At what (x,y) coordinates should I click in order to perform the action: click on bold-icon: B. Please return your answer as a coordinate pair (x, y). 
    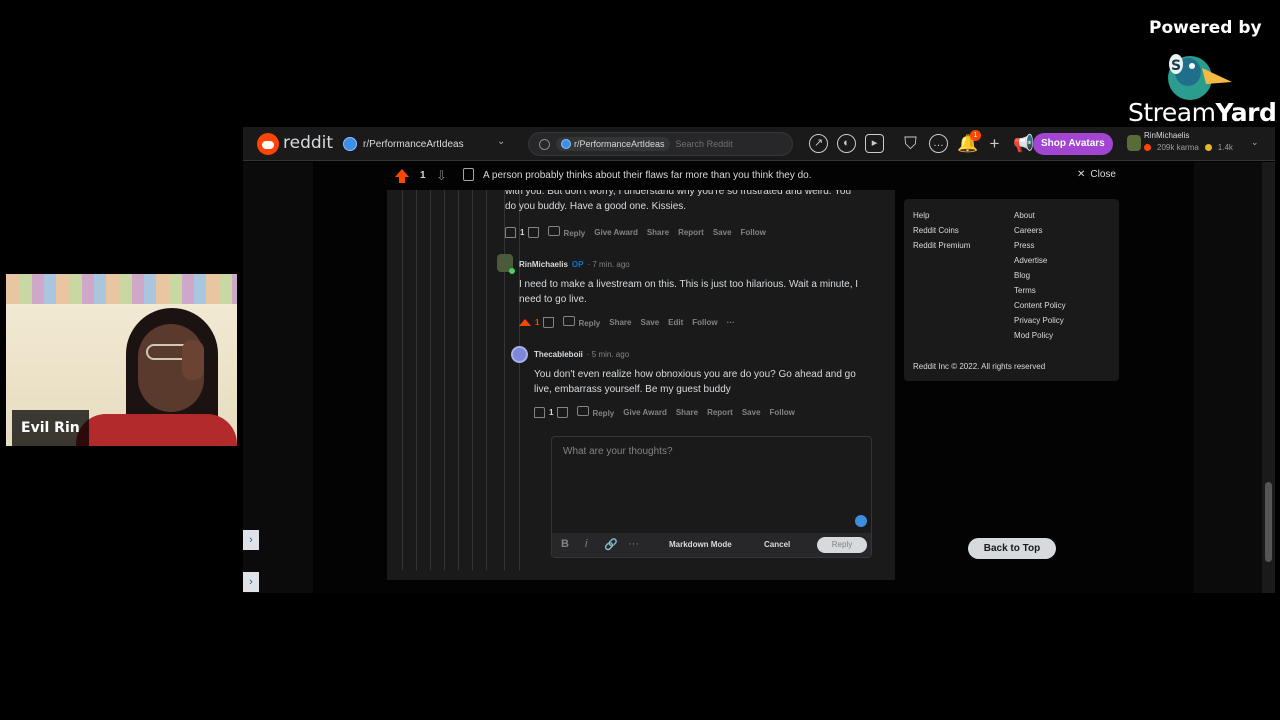
    Looking at the image, I should click on (565, 544).